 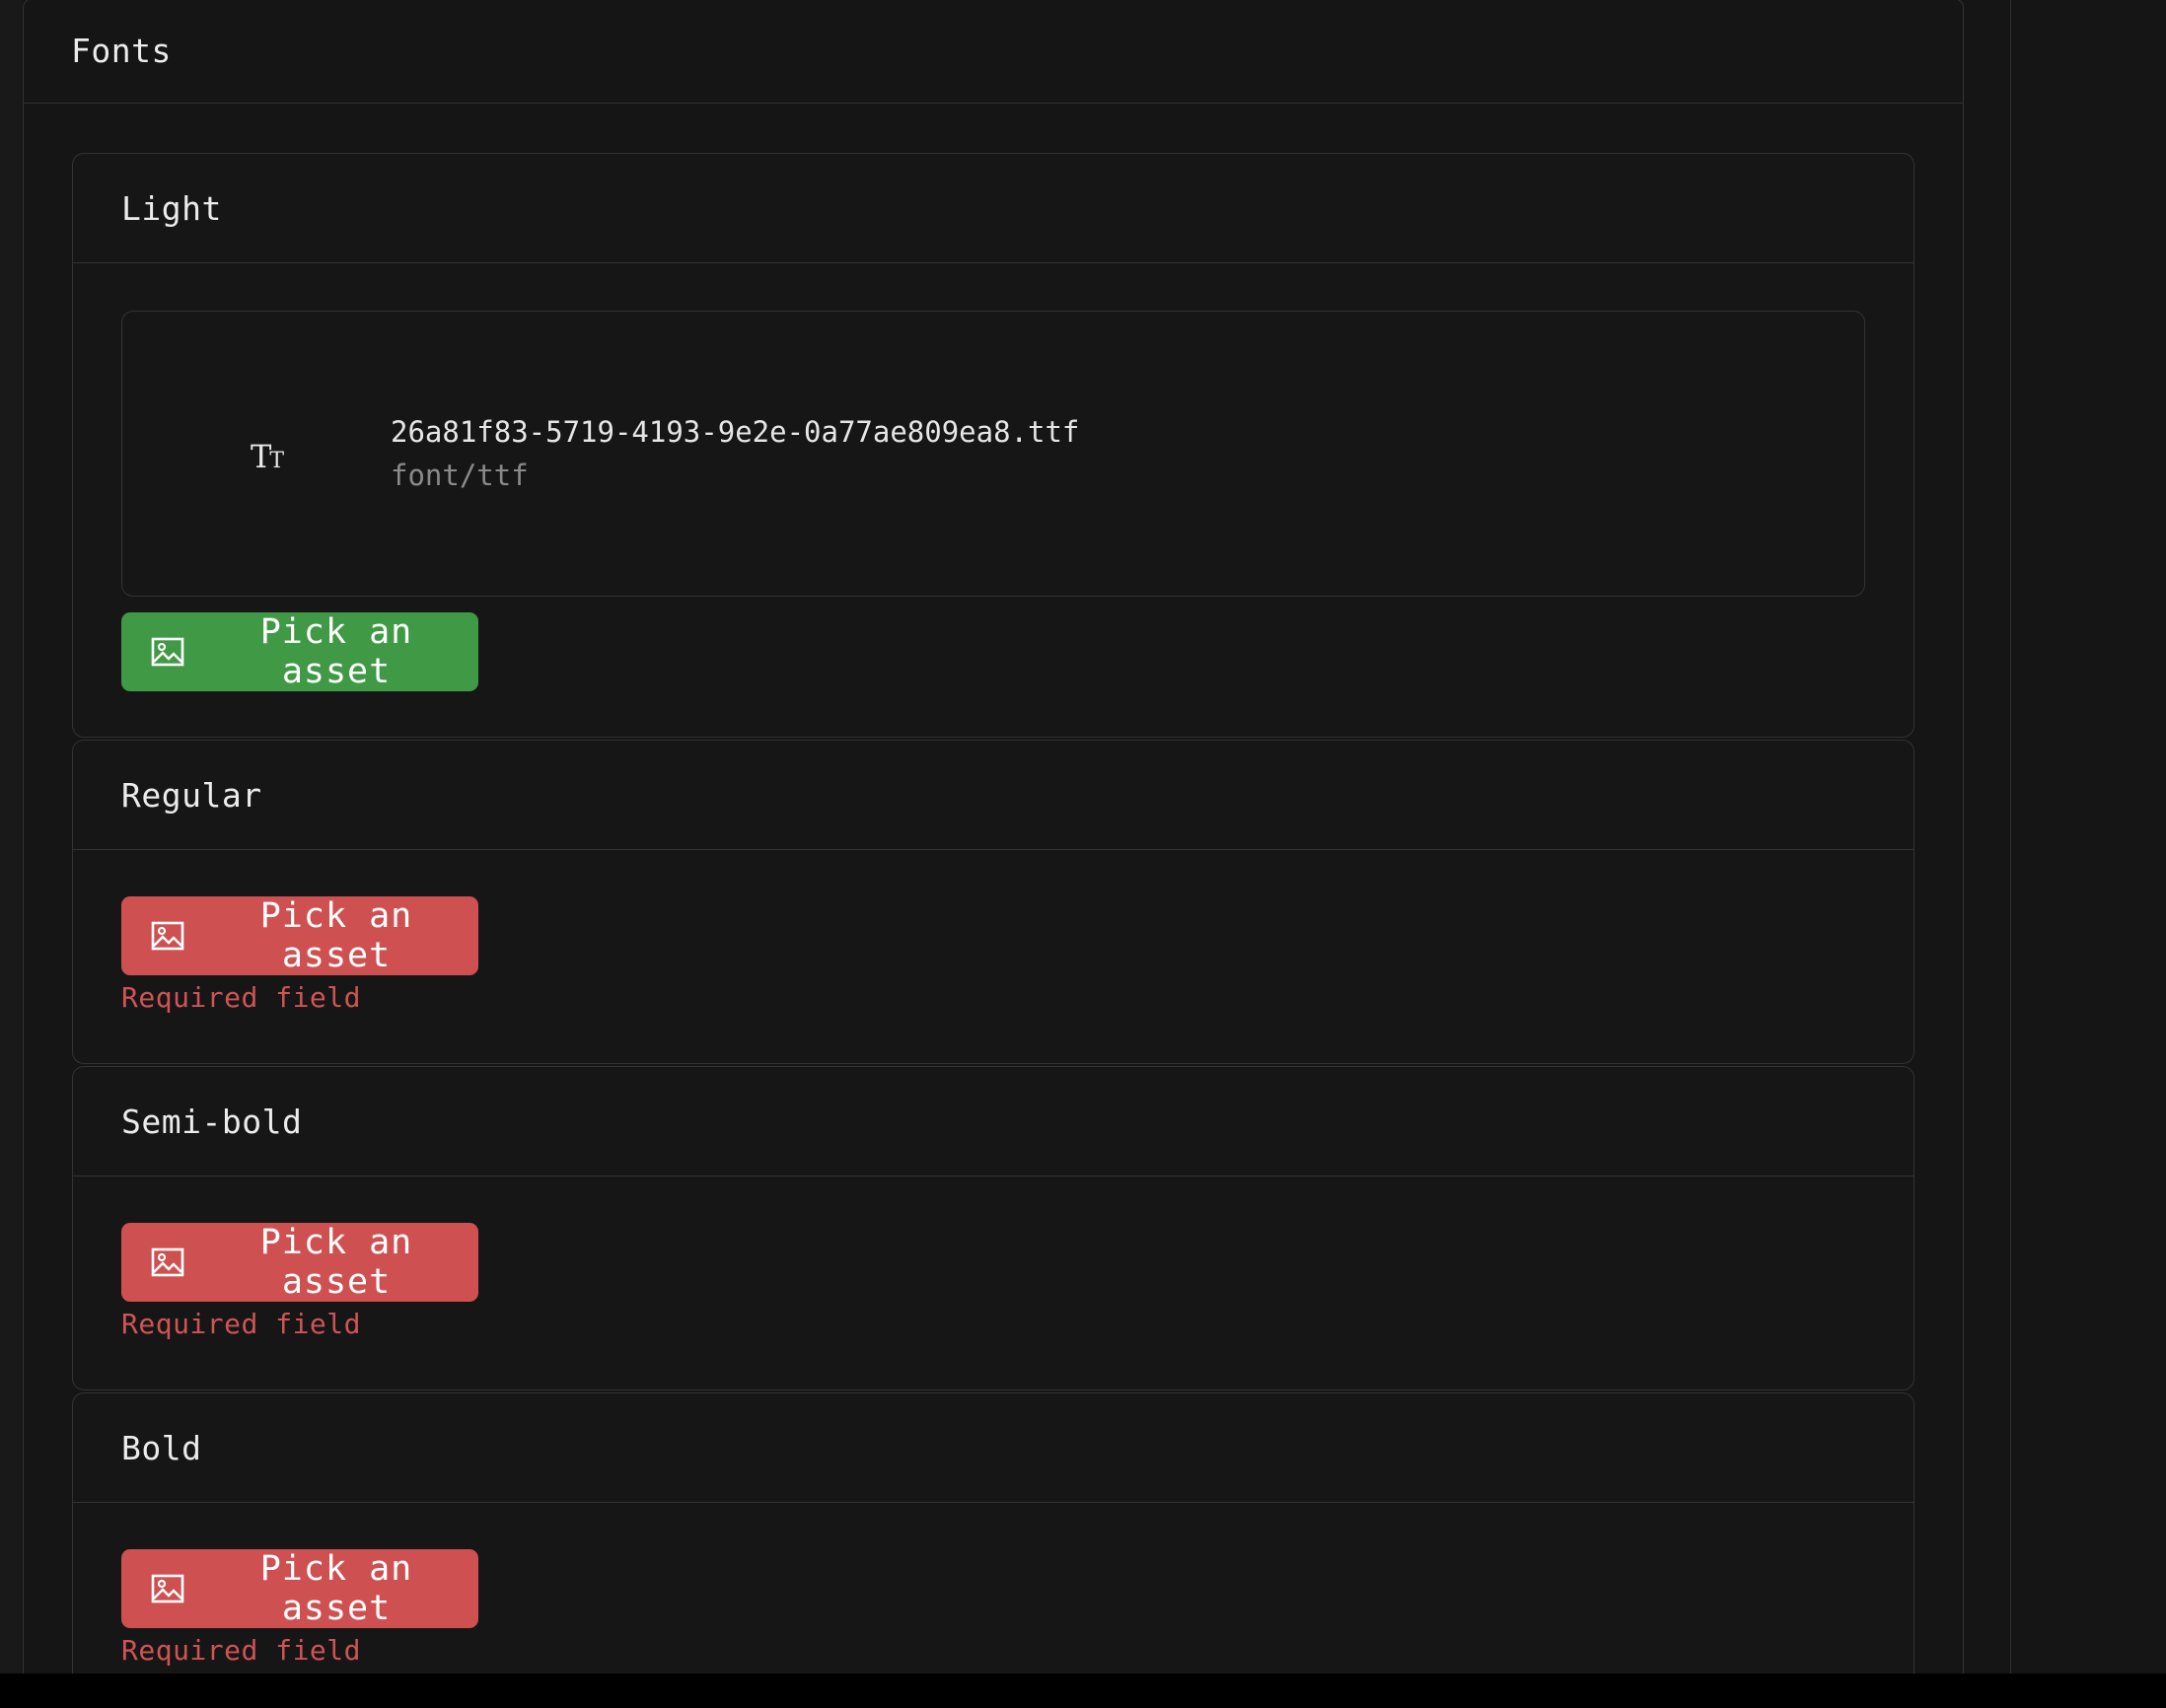 I want to click on font-card-header: Semi-bold, so click(x=993, y=1121).